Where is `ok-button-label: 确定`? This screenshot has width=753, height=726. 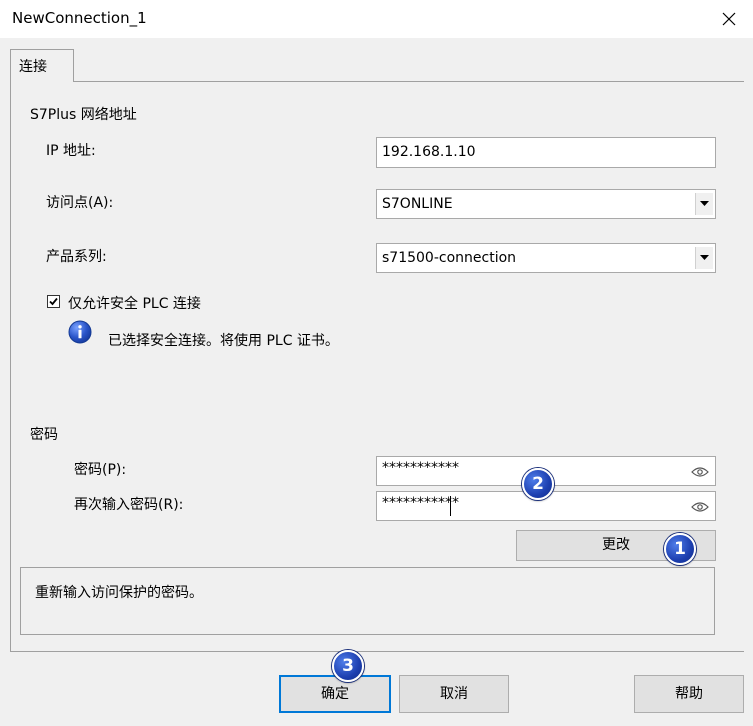 ok-button-label: 确定 is located at coordinates (335, 694).